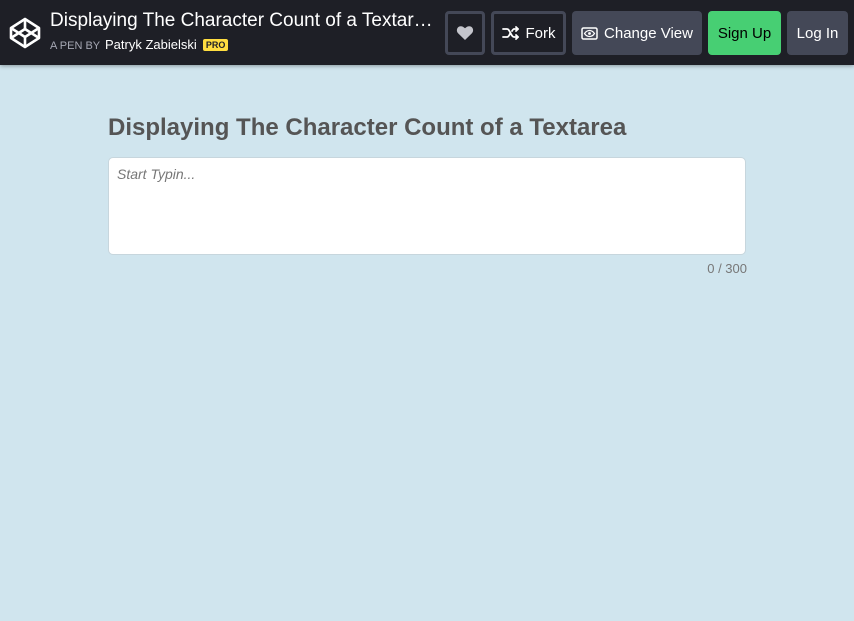  I want to click on sign-up-button: Sign Up, so click(744, 33).